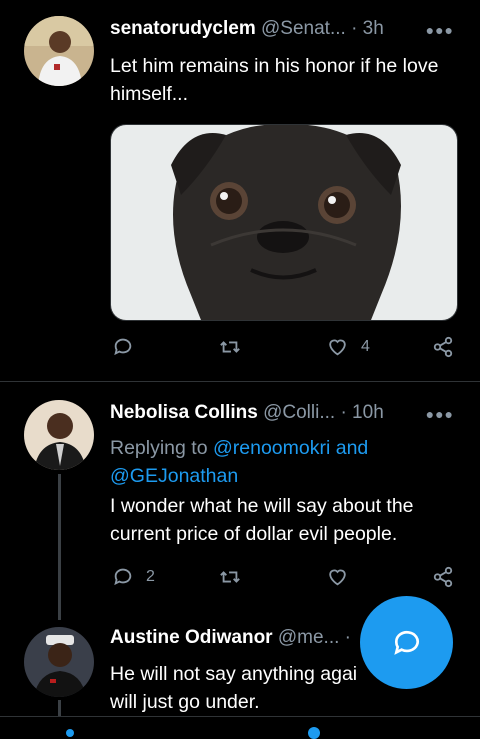 This screenshot has height=739, width=480. What do you see at coordinates (290, 448) in the screenshot?
I see `mention-link: @renoomokri and` at bounding box center [290, 448].